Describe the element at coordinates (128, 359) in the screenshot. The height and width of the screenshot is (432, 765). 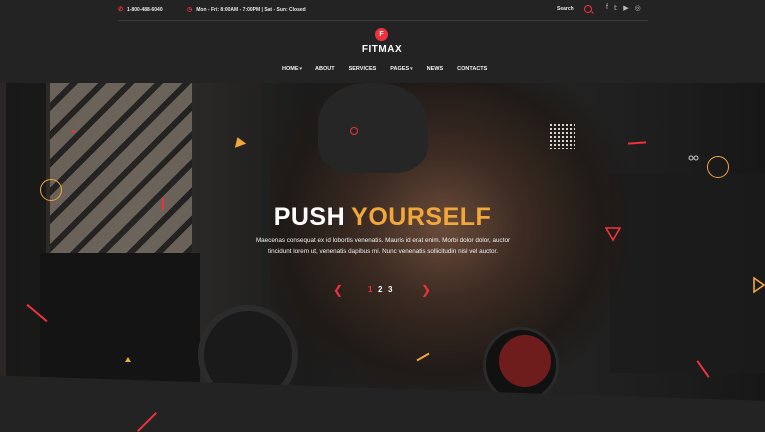
I see `decor-triangle-small` at that location.